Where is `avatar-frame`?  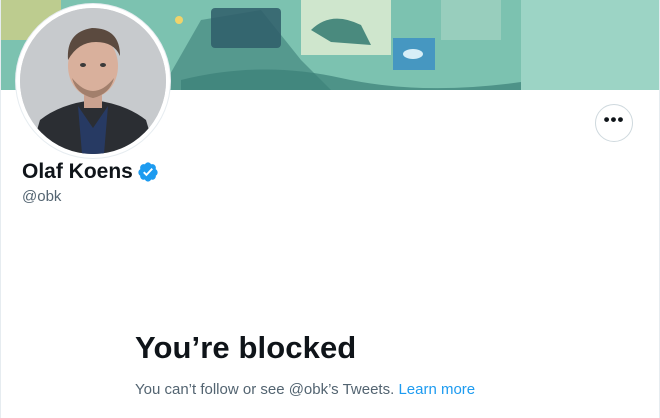
avatar-frame is located at coordinates (93, 81).